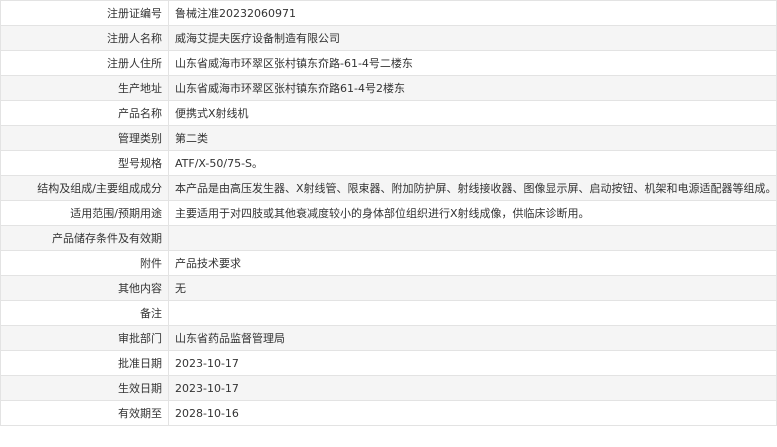 This screenshot has width=777, height=447. I want to click on row-label: 结构及组成/主要组成成分, so click(84, 188).